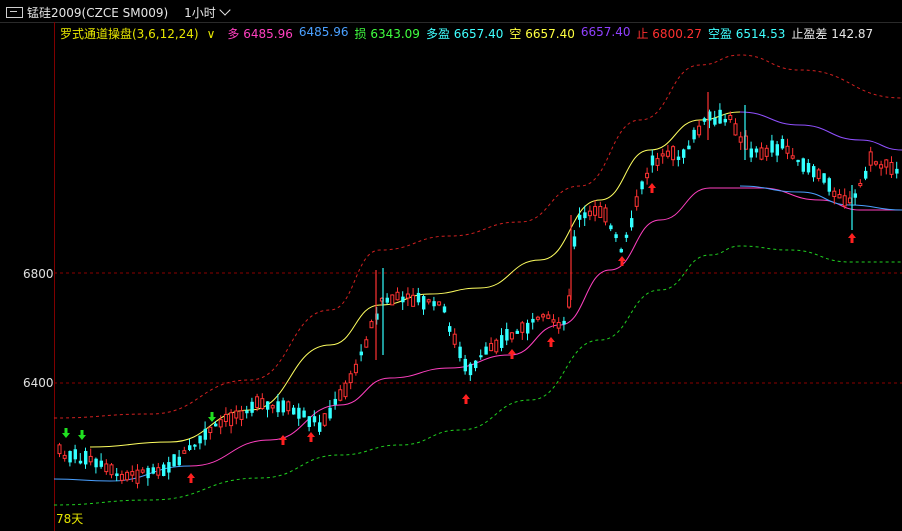  What do you see at coordinates (98, 12) in the screenshot?
I see `symbol-label: 锰硅2009(CZCE SM009)` at bounding box center [98, 12].